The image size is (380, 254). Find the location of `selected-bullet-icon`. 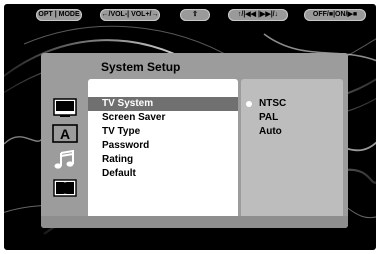

selected-bullet-icon is located at coordinates (249, 104).